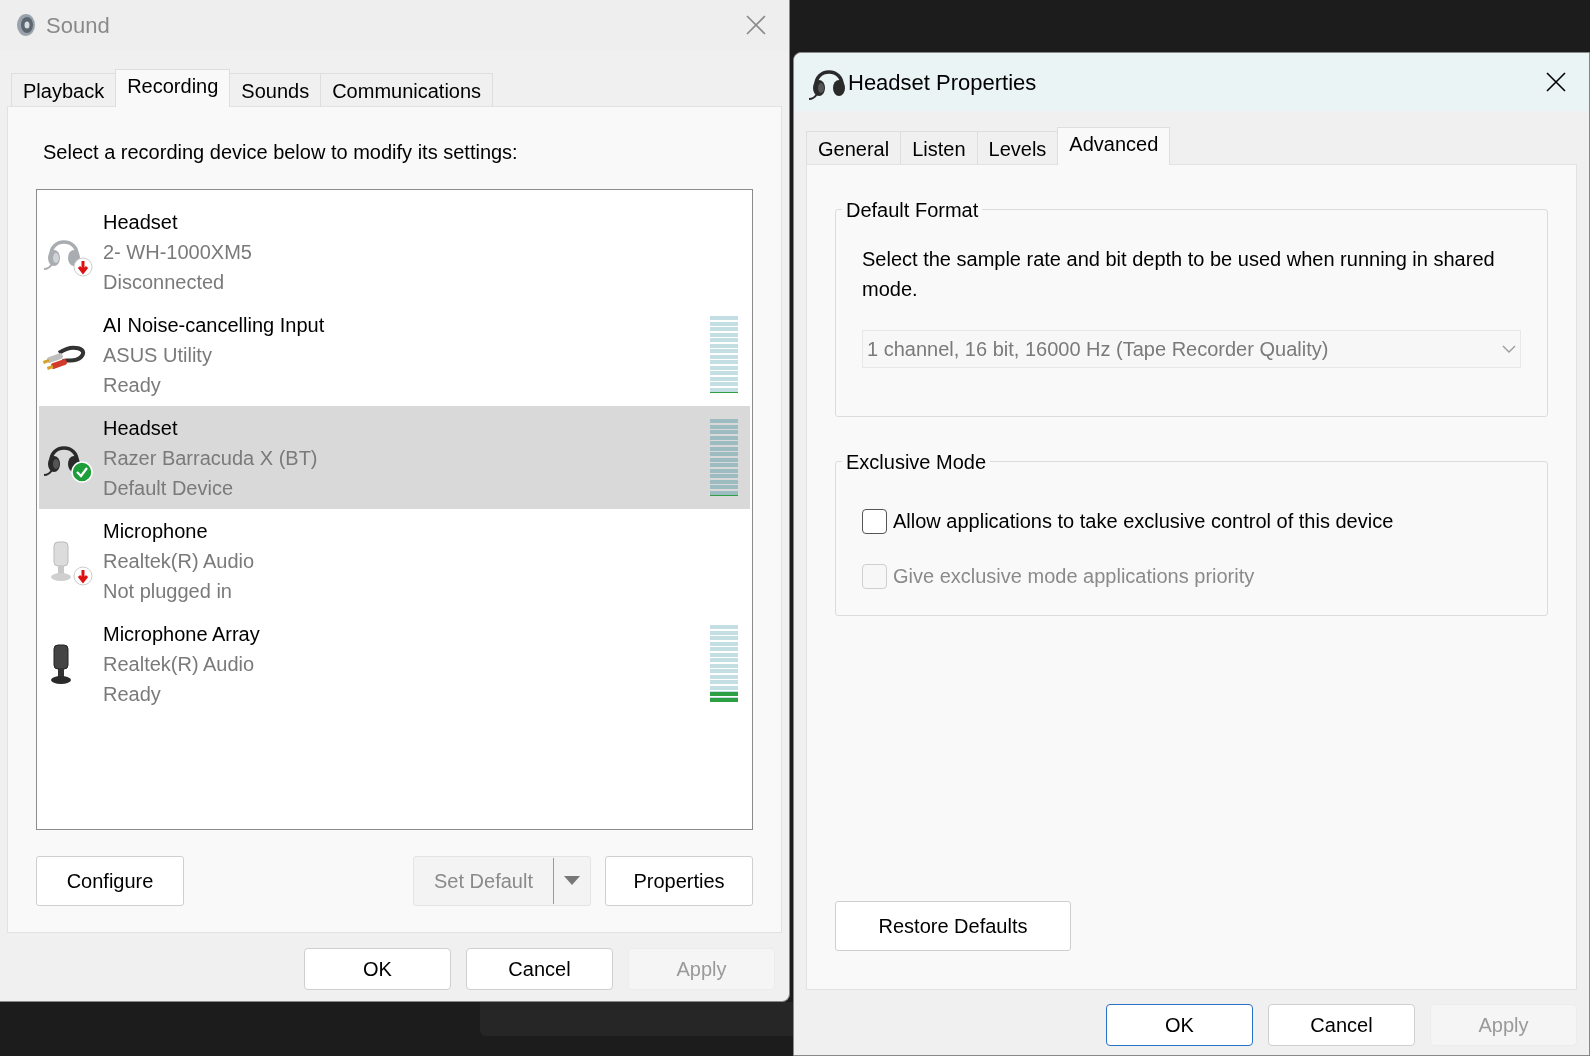  What do you see at coordinates (394, 251) in the screenshot?
I see `device-row: Headset 2- WH-1000XM5 Disconnected` at bounding box center [394, 251].